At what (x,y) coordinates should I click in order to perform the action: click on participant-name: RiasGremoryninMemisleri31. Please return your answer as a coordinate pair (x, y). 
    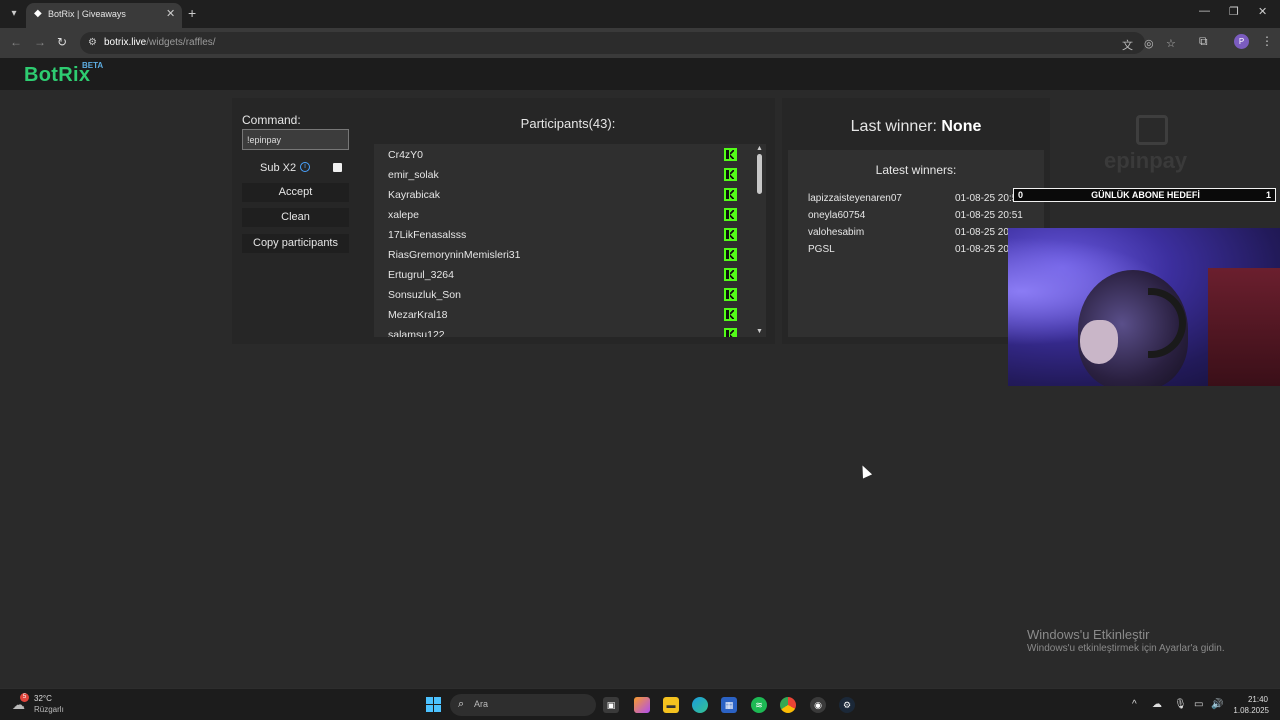
    Looking at the image, I should click on (454, 255).